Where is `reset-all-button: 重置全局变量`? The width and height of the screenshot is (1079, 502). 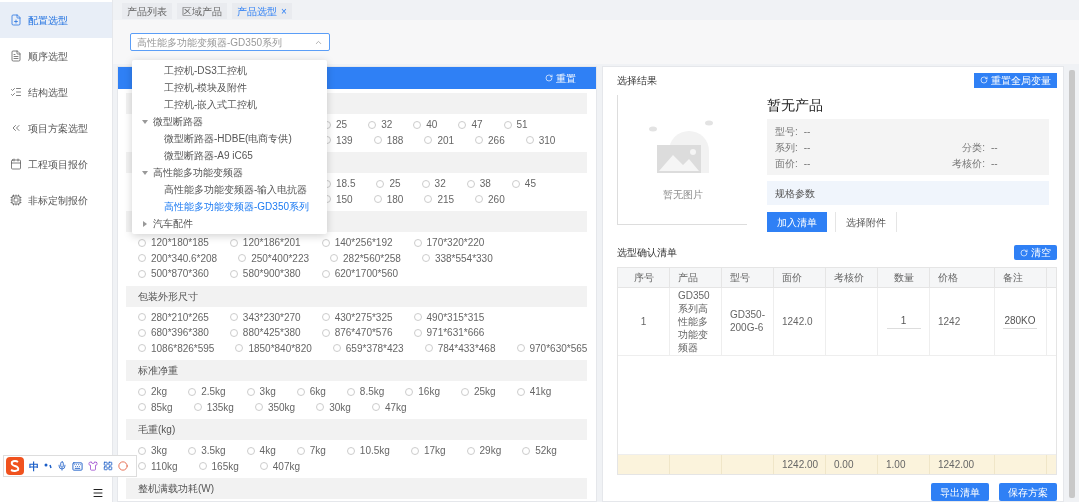
reset-all-button: 重置全局变量 is located at coordinates (1015, 80).